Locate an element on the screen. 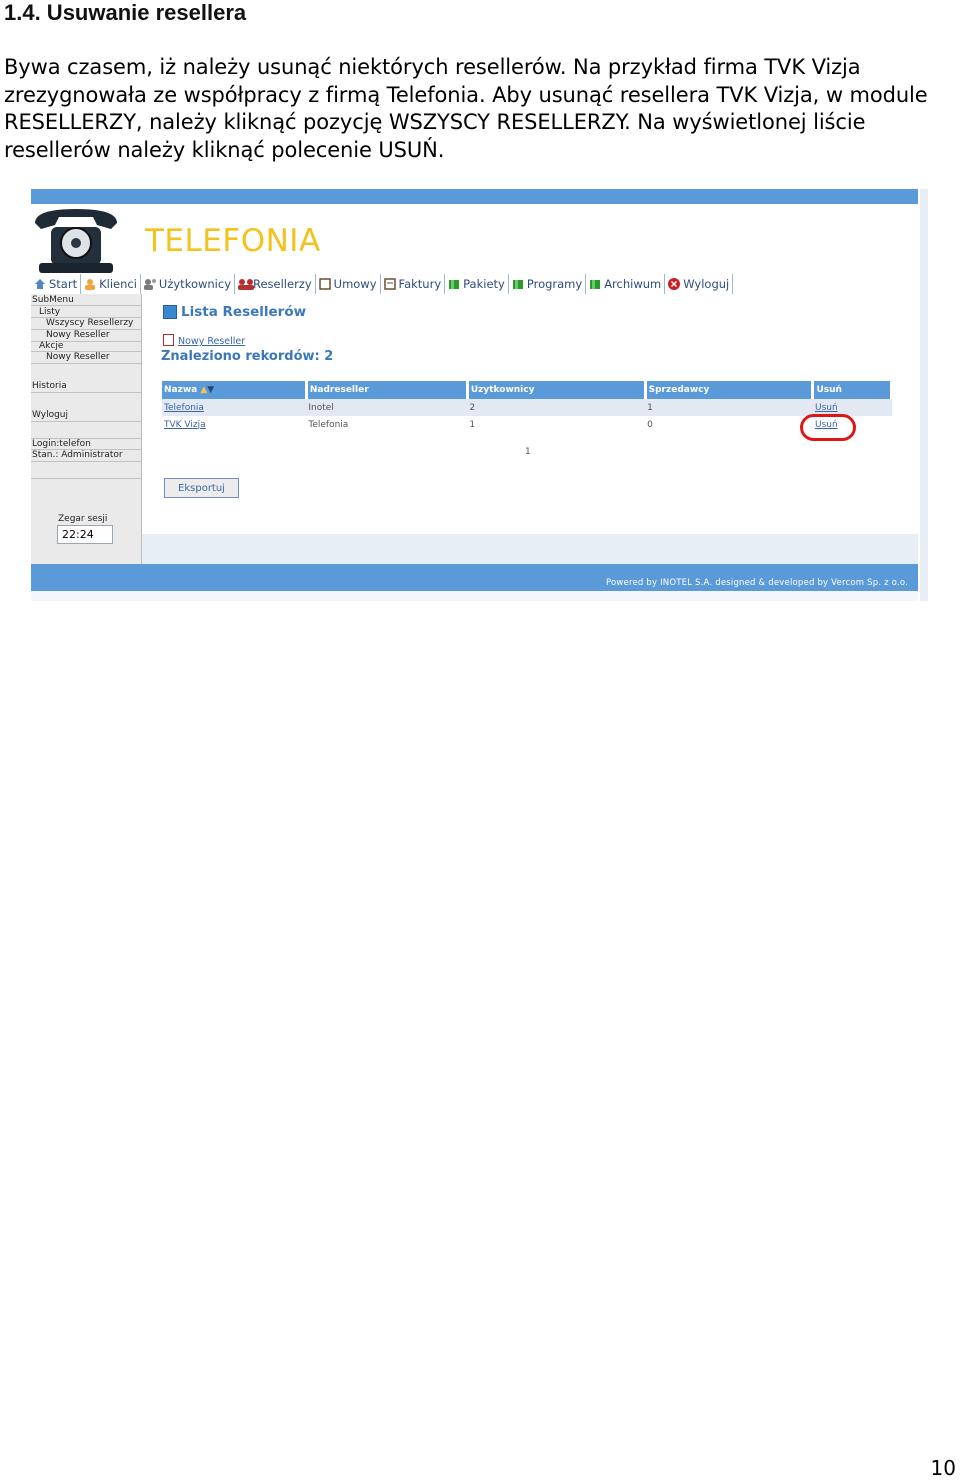  session-clock-label: Zegar sesji is located at coordinates (83, 519).